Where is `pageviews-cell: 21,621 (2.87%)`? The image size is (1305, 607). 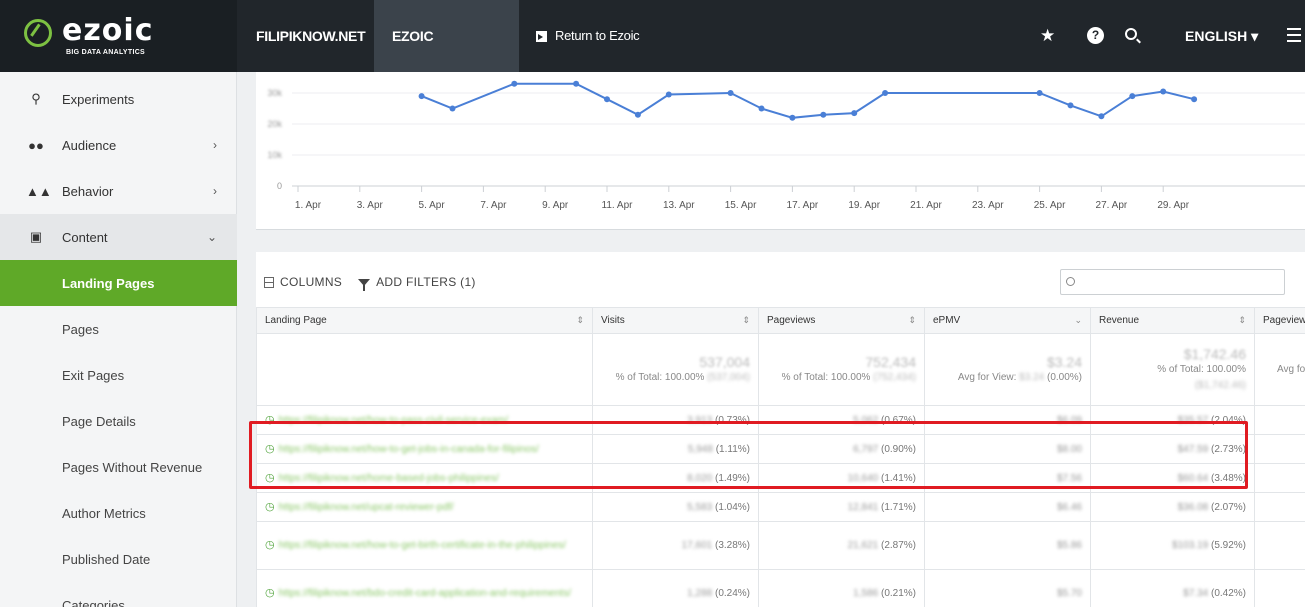 pageviews-cell: 21,621 (2.87%) is located at coordinates (841, 545).